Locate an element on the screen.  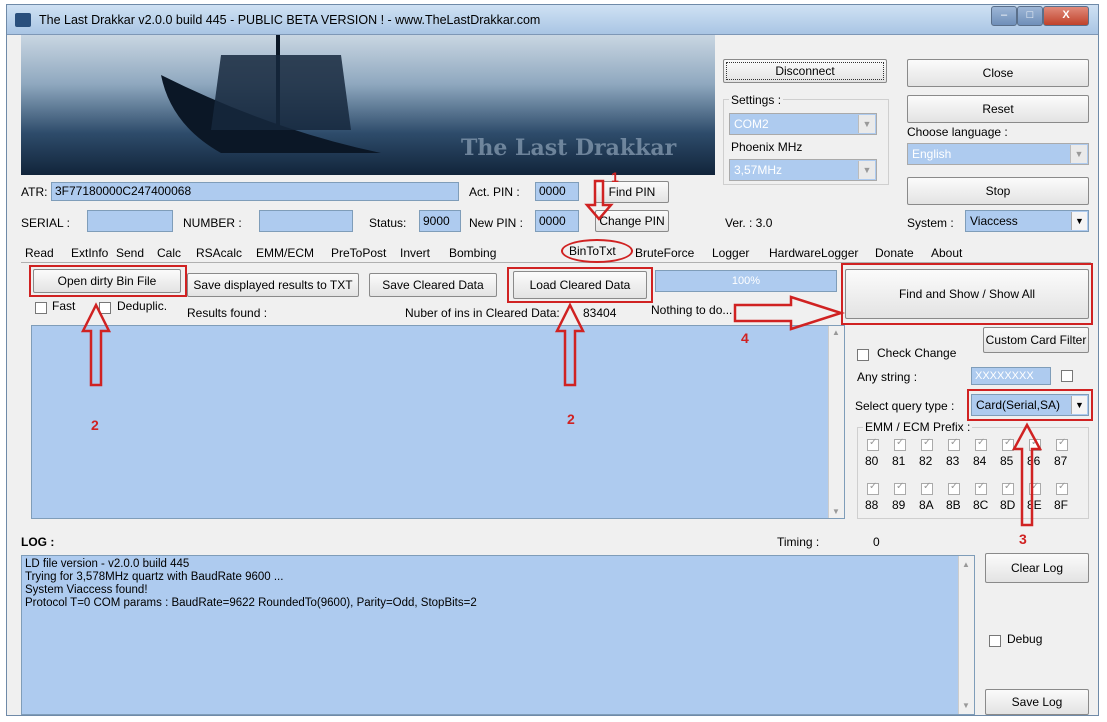
annotation-2a: 2 is located at coordinates (95, 425).